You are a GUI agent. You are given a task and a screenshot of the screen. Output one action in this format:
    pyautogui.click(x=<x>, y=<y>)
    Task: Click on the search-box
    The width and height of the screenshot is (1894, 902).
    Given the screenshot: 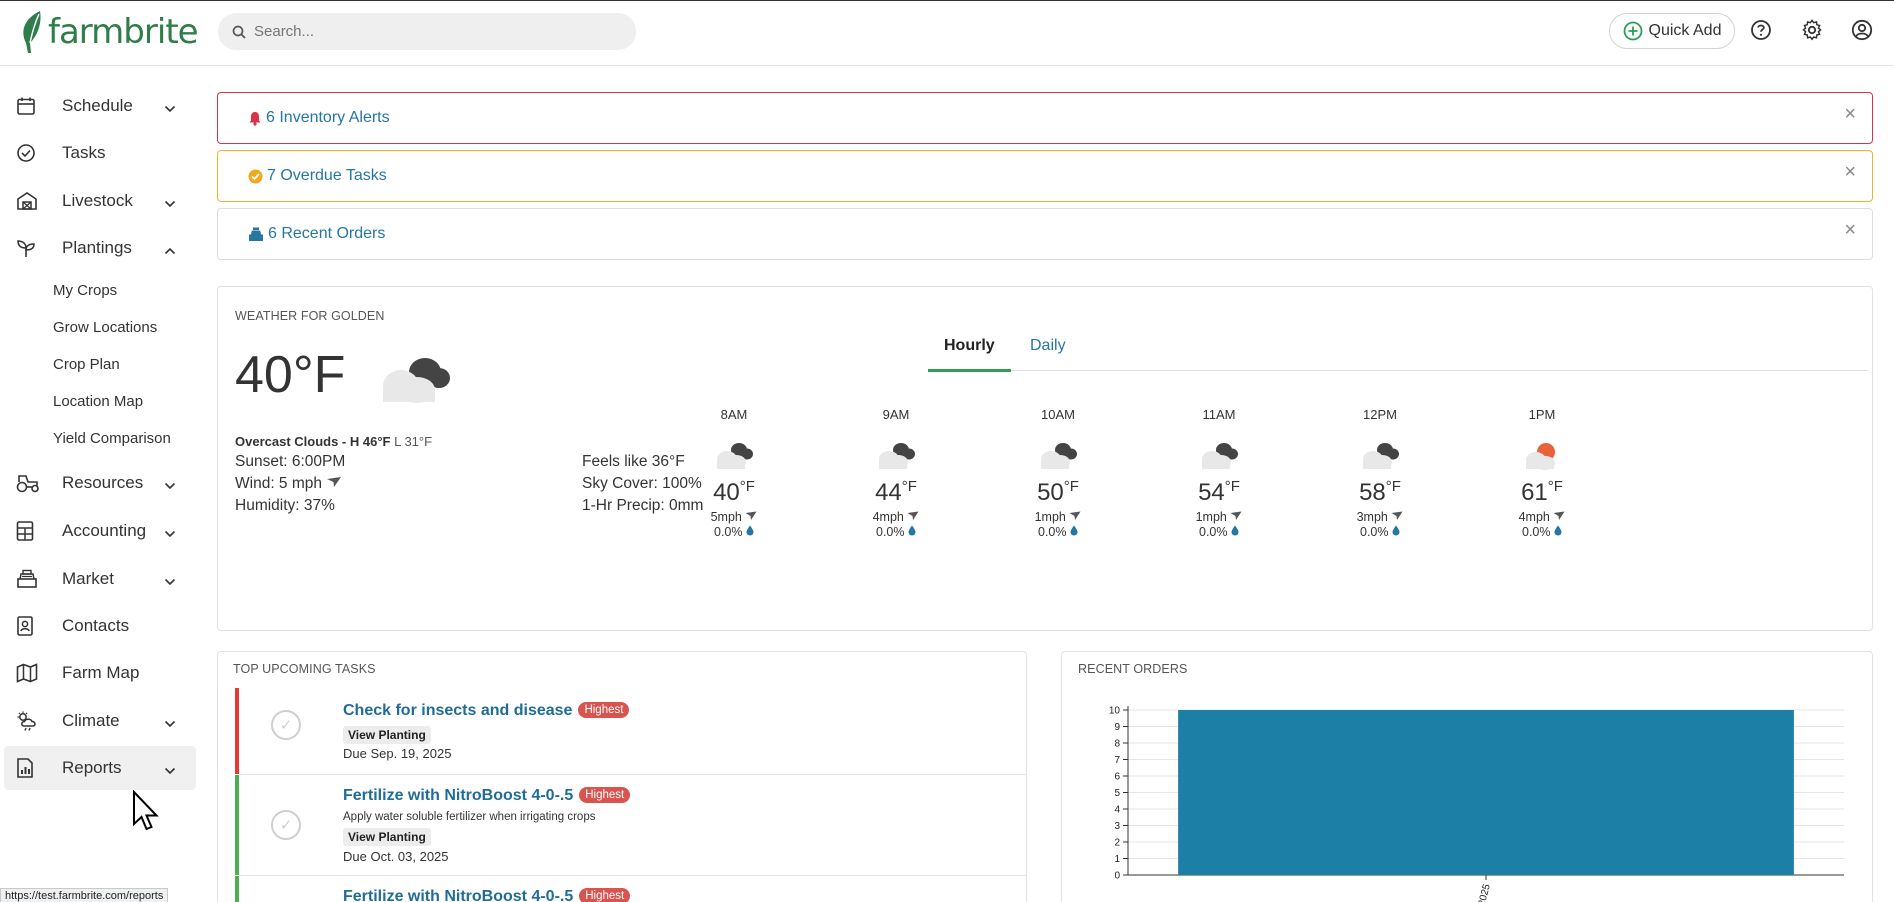 What is the action you would take?
    pyautogui.click(x=427, y=31)
    